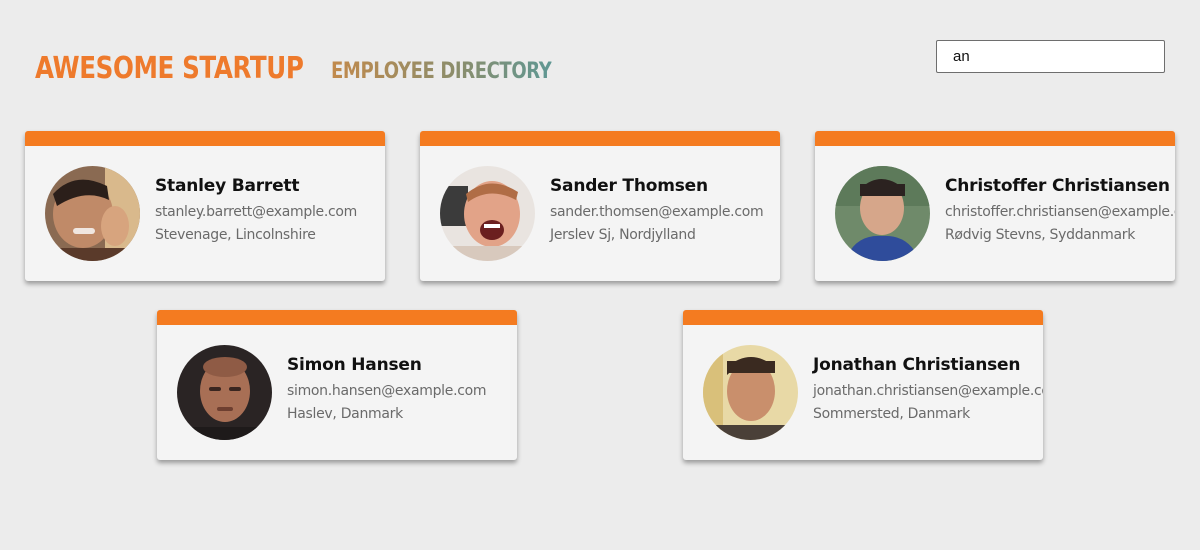 This screenshot has height=550, width=1200. Describe the element at coordinates (1040, 235) in the screenshot. I see `employee-location: Rødvig Stevns, Syddanmark` at that location.